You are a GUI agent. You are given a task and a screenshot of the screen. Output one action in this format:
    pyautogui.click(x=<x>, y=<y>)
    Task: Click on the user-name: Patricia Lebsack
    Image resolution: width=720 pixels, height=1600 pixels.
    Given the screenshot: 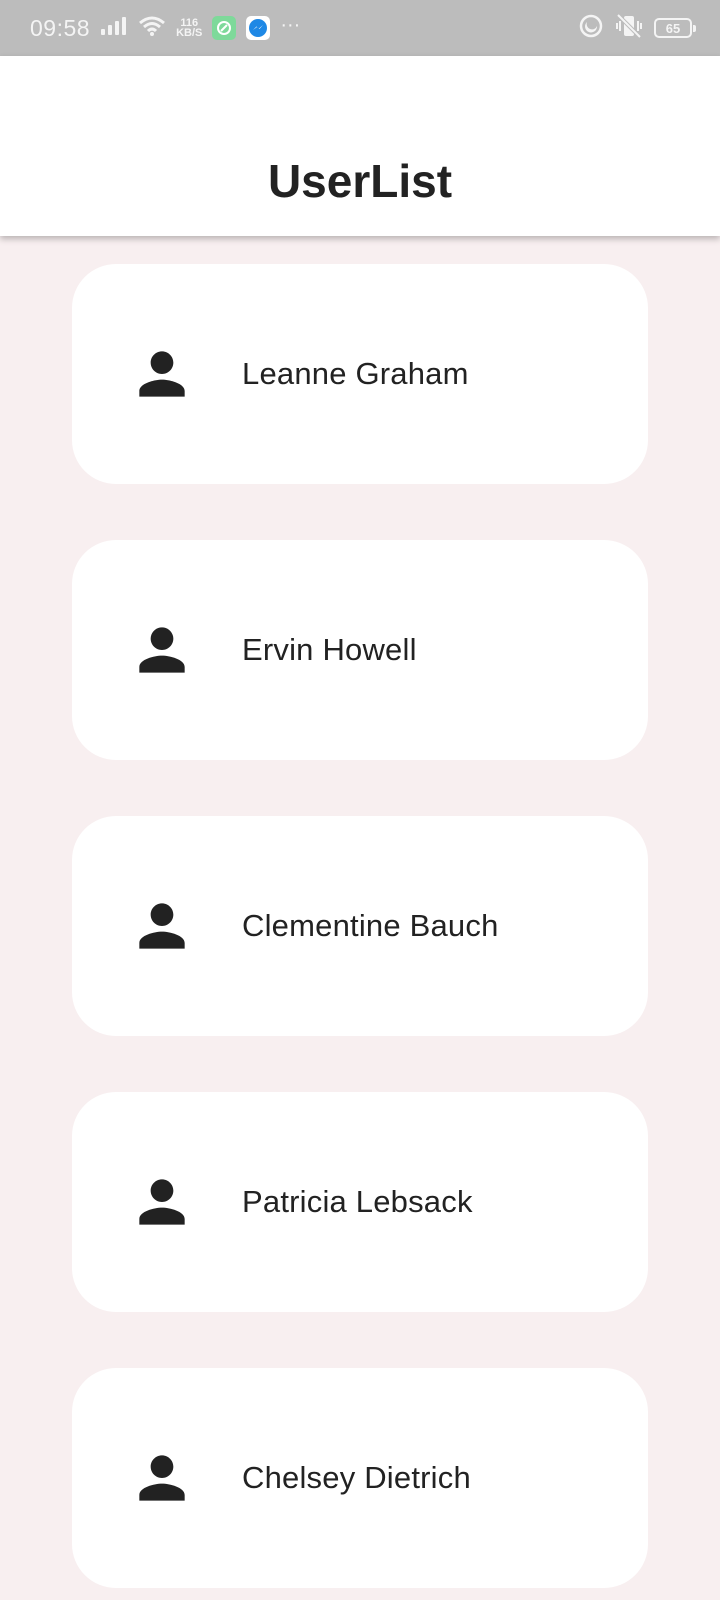 What is the action you would take?
    pyautogui.click(x=357, y=1201)
    